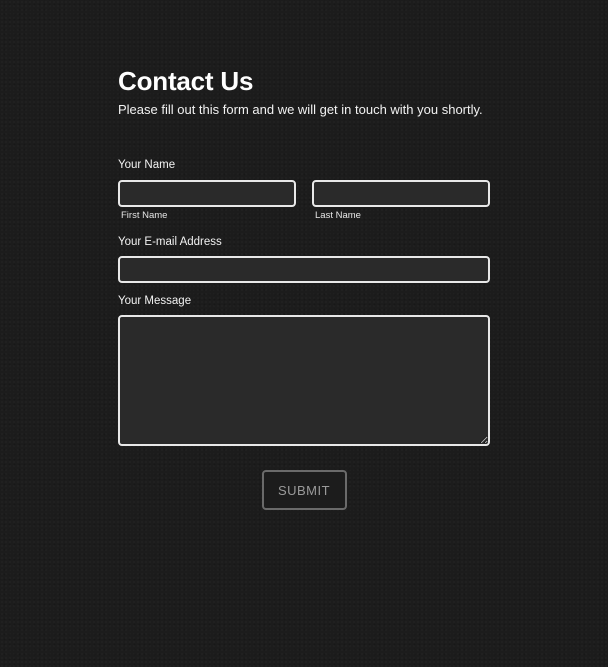 The image size is (608, 667). Describe the element at coordinates (304, 201) in the screenshot. I see `name-row: First Name Last Name` at that location.